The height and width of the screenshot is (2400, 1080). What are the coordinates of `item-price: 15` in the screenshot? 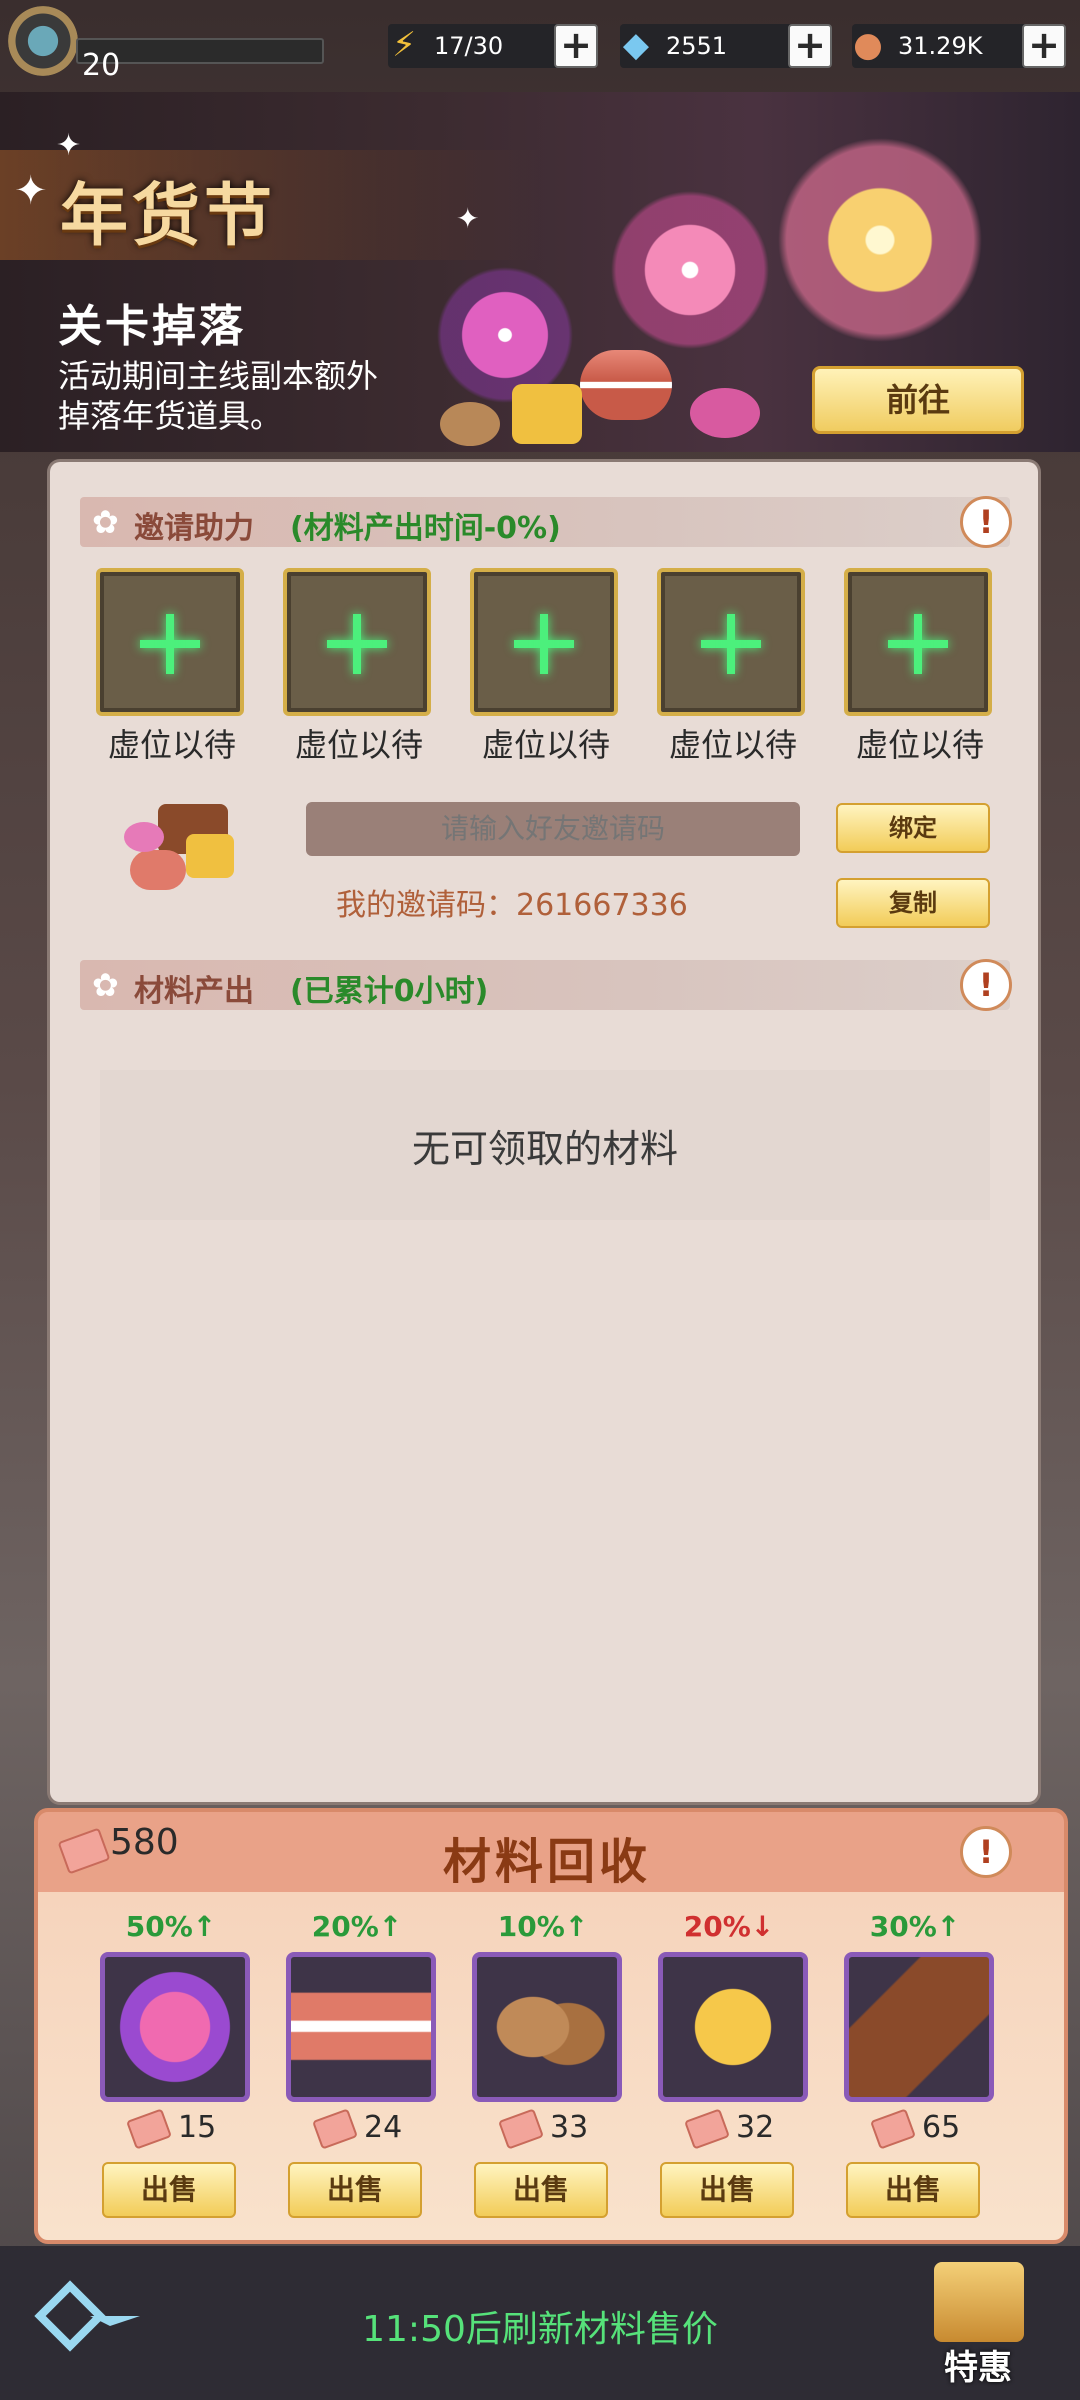 It's located at (197, 2127).